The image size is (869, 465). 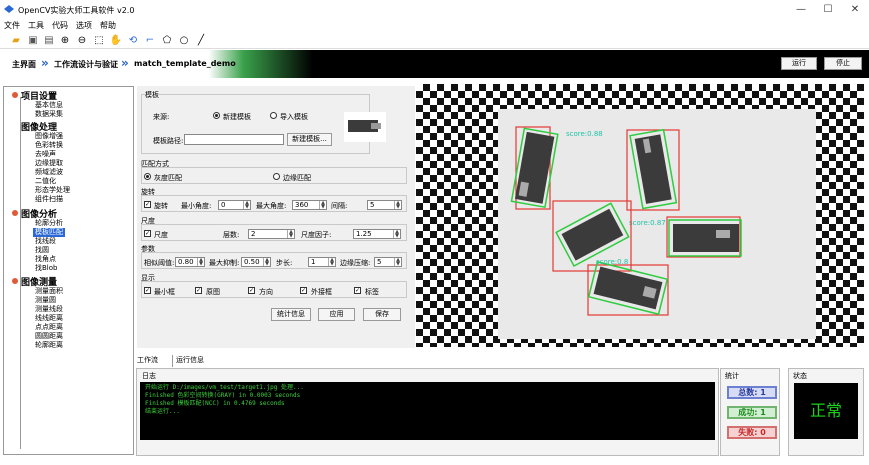 What do you see at coordinates (116, 40) in the screenshot?
I see `hand-icon: ✋` at bounding box center [116, 40].